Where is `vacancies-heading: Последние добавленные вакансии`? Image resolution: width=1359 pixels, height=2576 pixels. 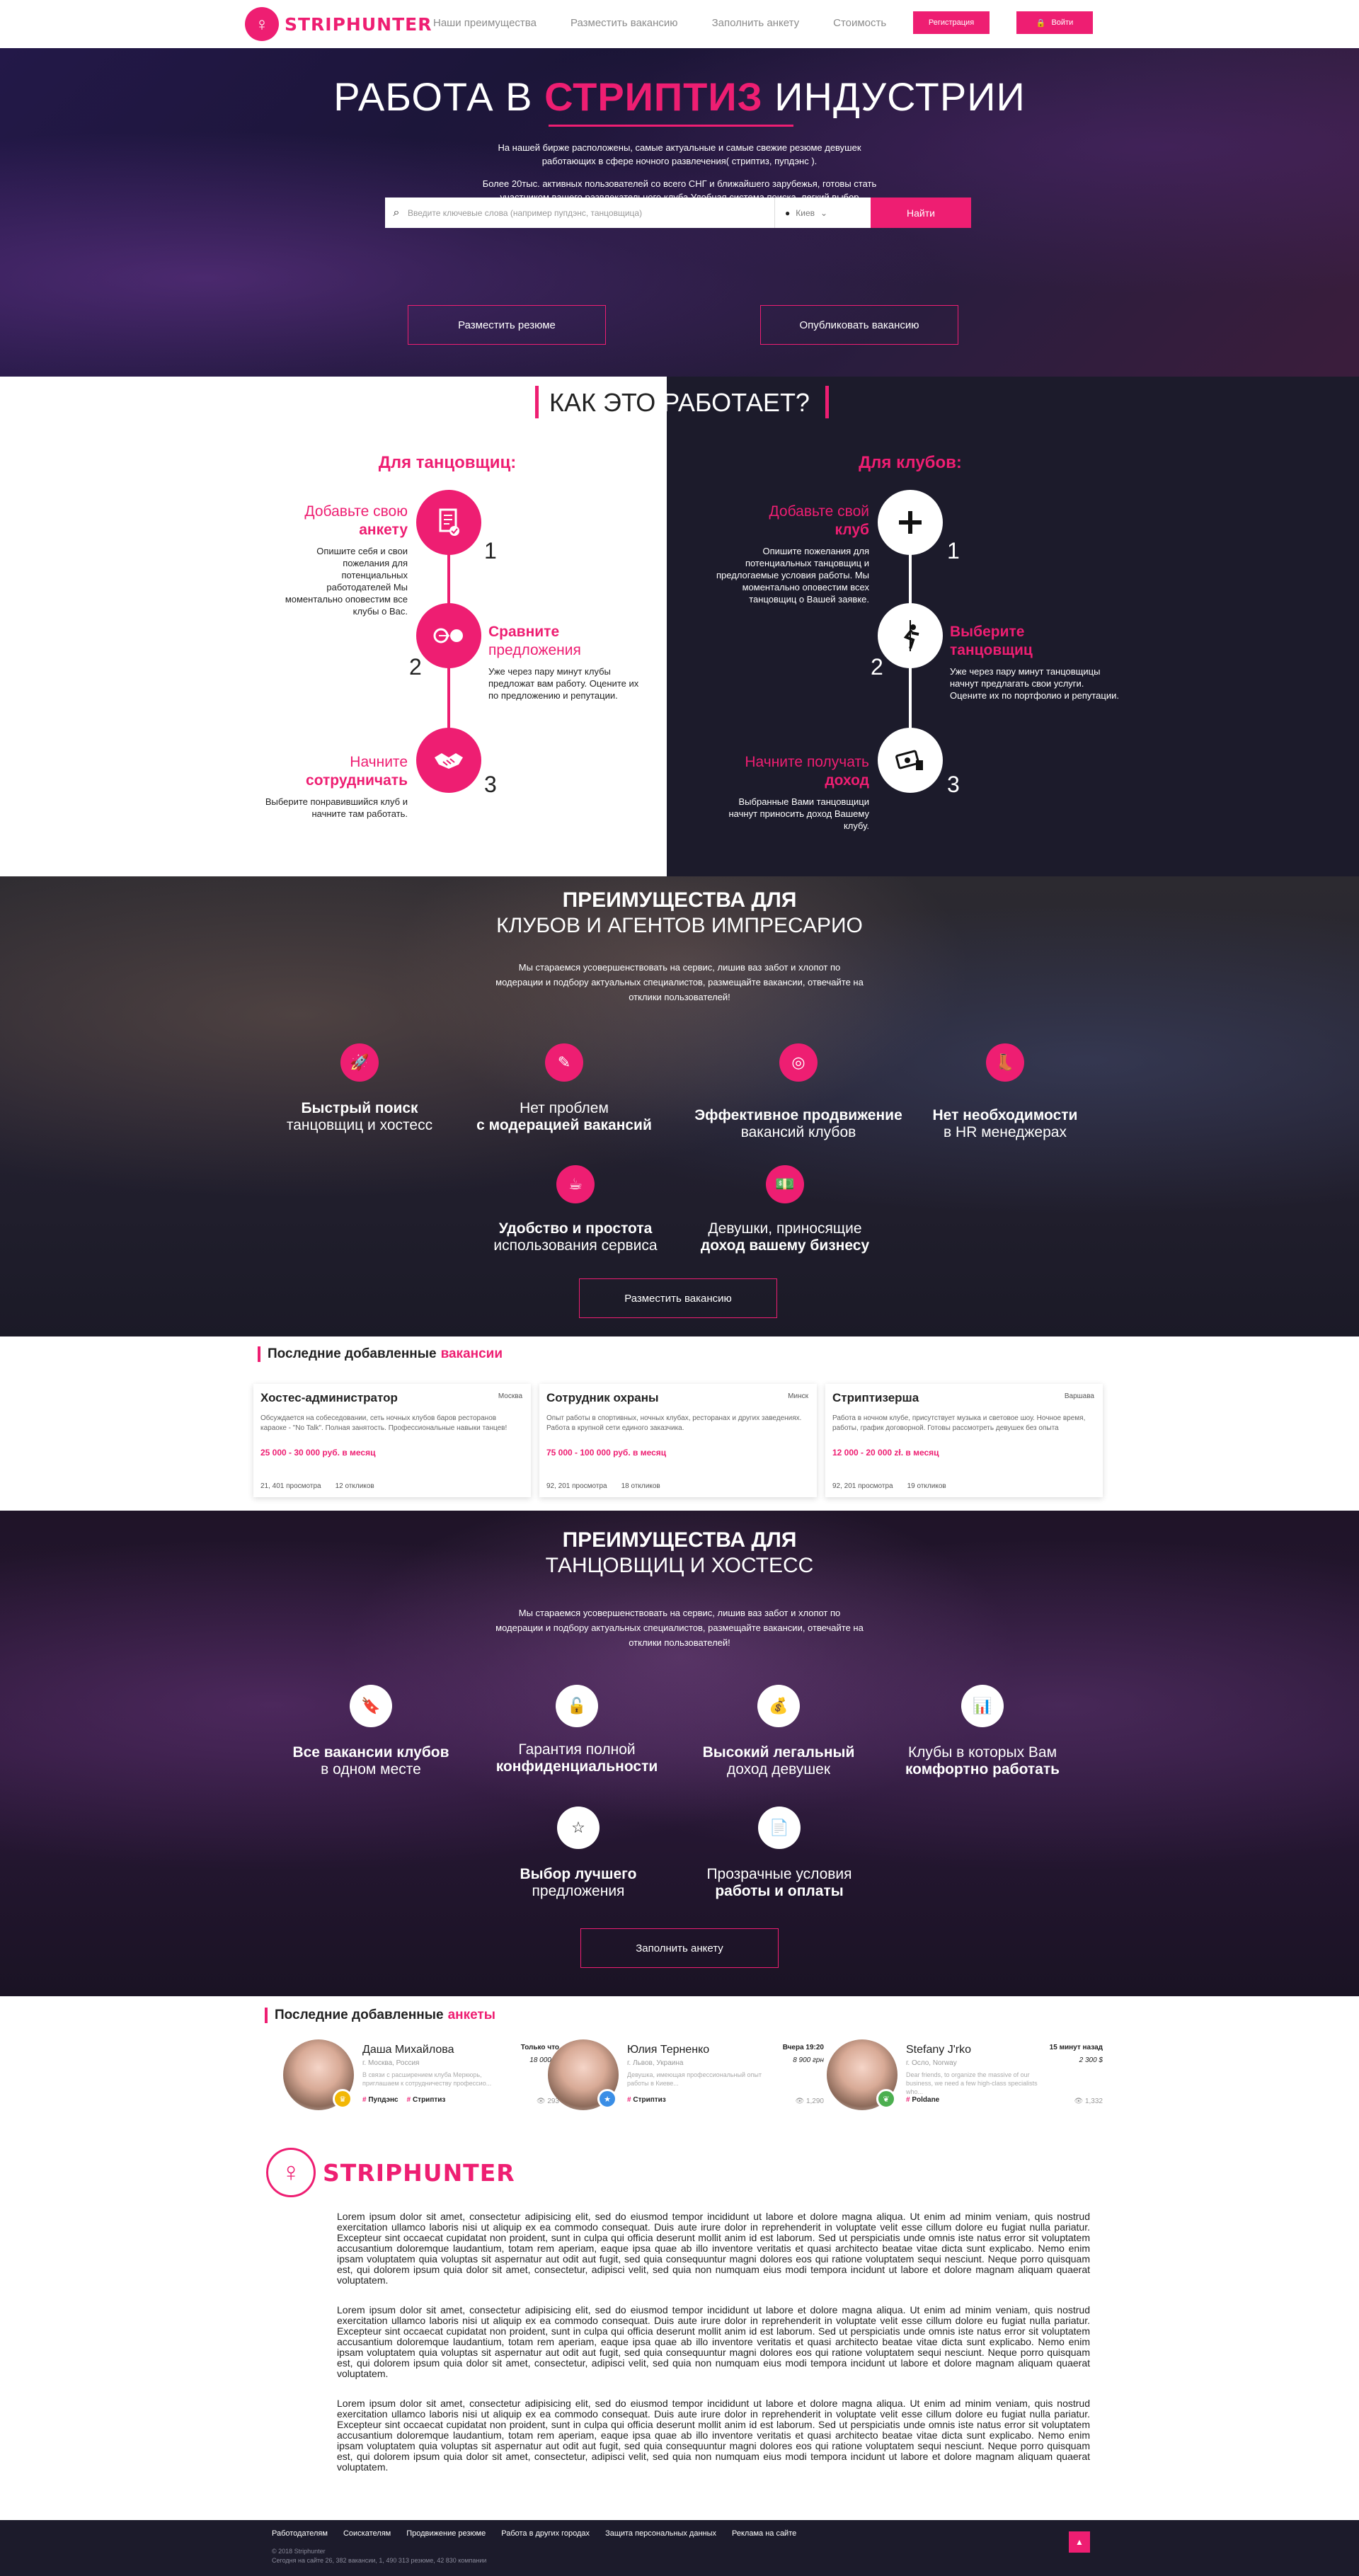
vacancies-heading: Последние добавленные вакансии is located at coordinates (380, 1354).